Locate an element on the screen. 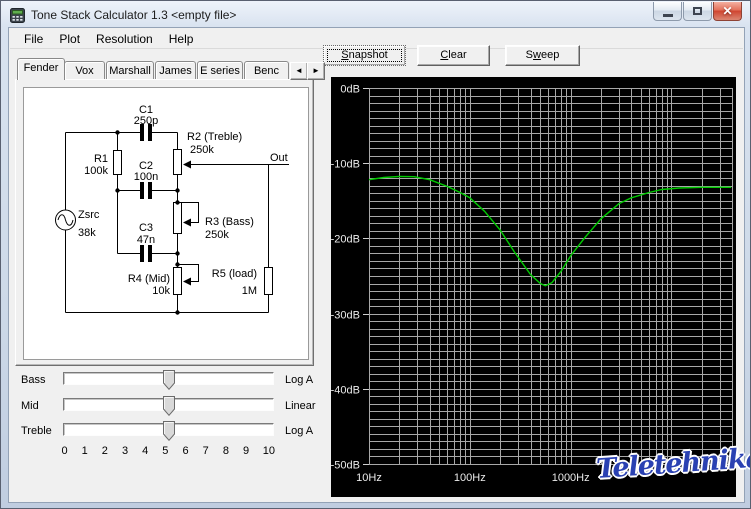 The image size is (751, 509). tab-scroll-right-button: ► is located at coordinates (316, 71).